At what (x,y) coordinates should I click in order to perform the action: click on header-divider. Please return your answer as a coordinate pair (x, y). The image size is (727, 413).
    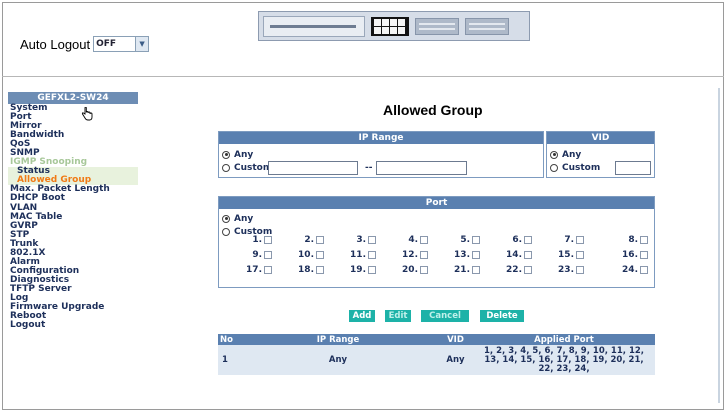
    Looking at the image, I should click on (363, 76).